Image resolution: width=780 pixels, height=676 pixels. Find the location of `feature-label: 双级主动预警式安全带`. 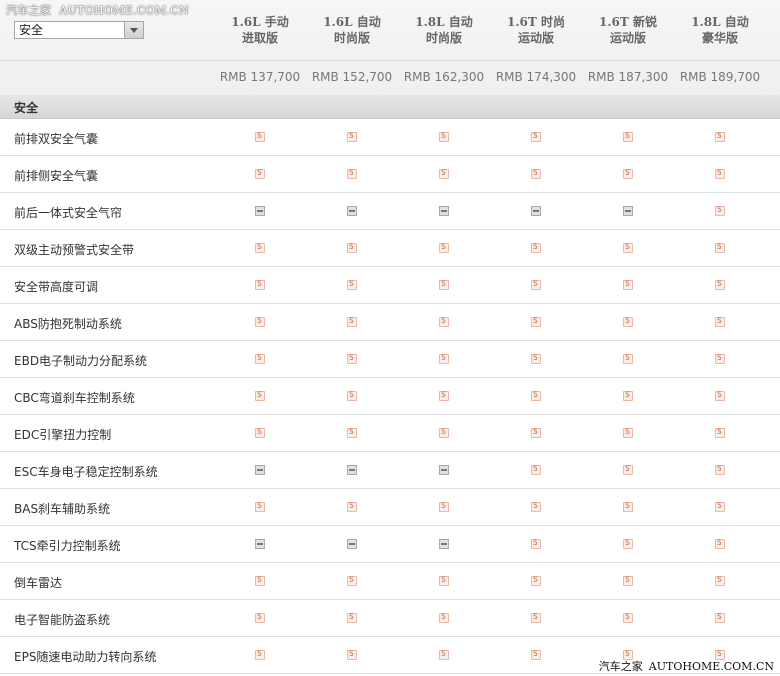

feature-label: 双级主动预警式安全带 is located at coordinates (74, 250).